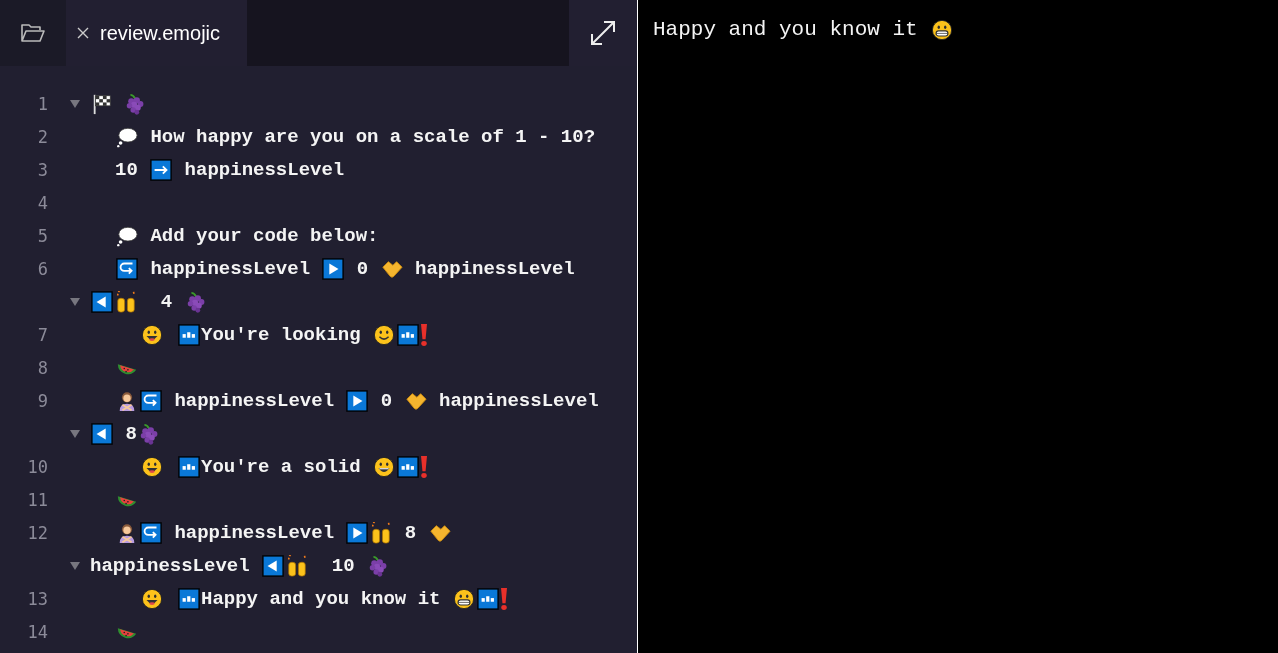  What do you see at coordinates (37, 598) in the screenshot?
I see `line-number: 13` at bounding box center [37, 598].